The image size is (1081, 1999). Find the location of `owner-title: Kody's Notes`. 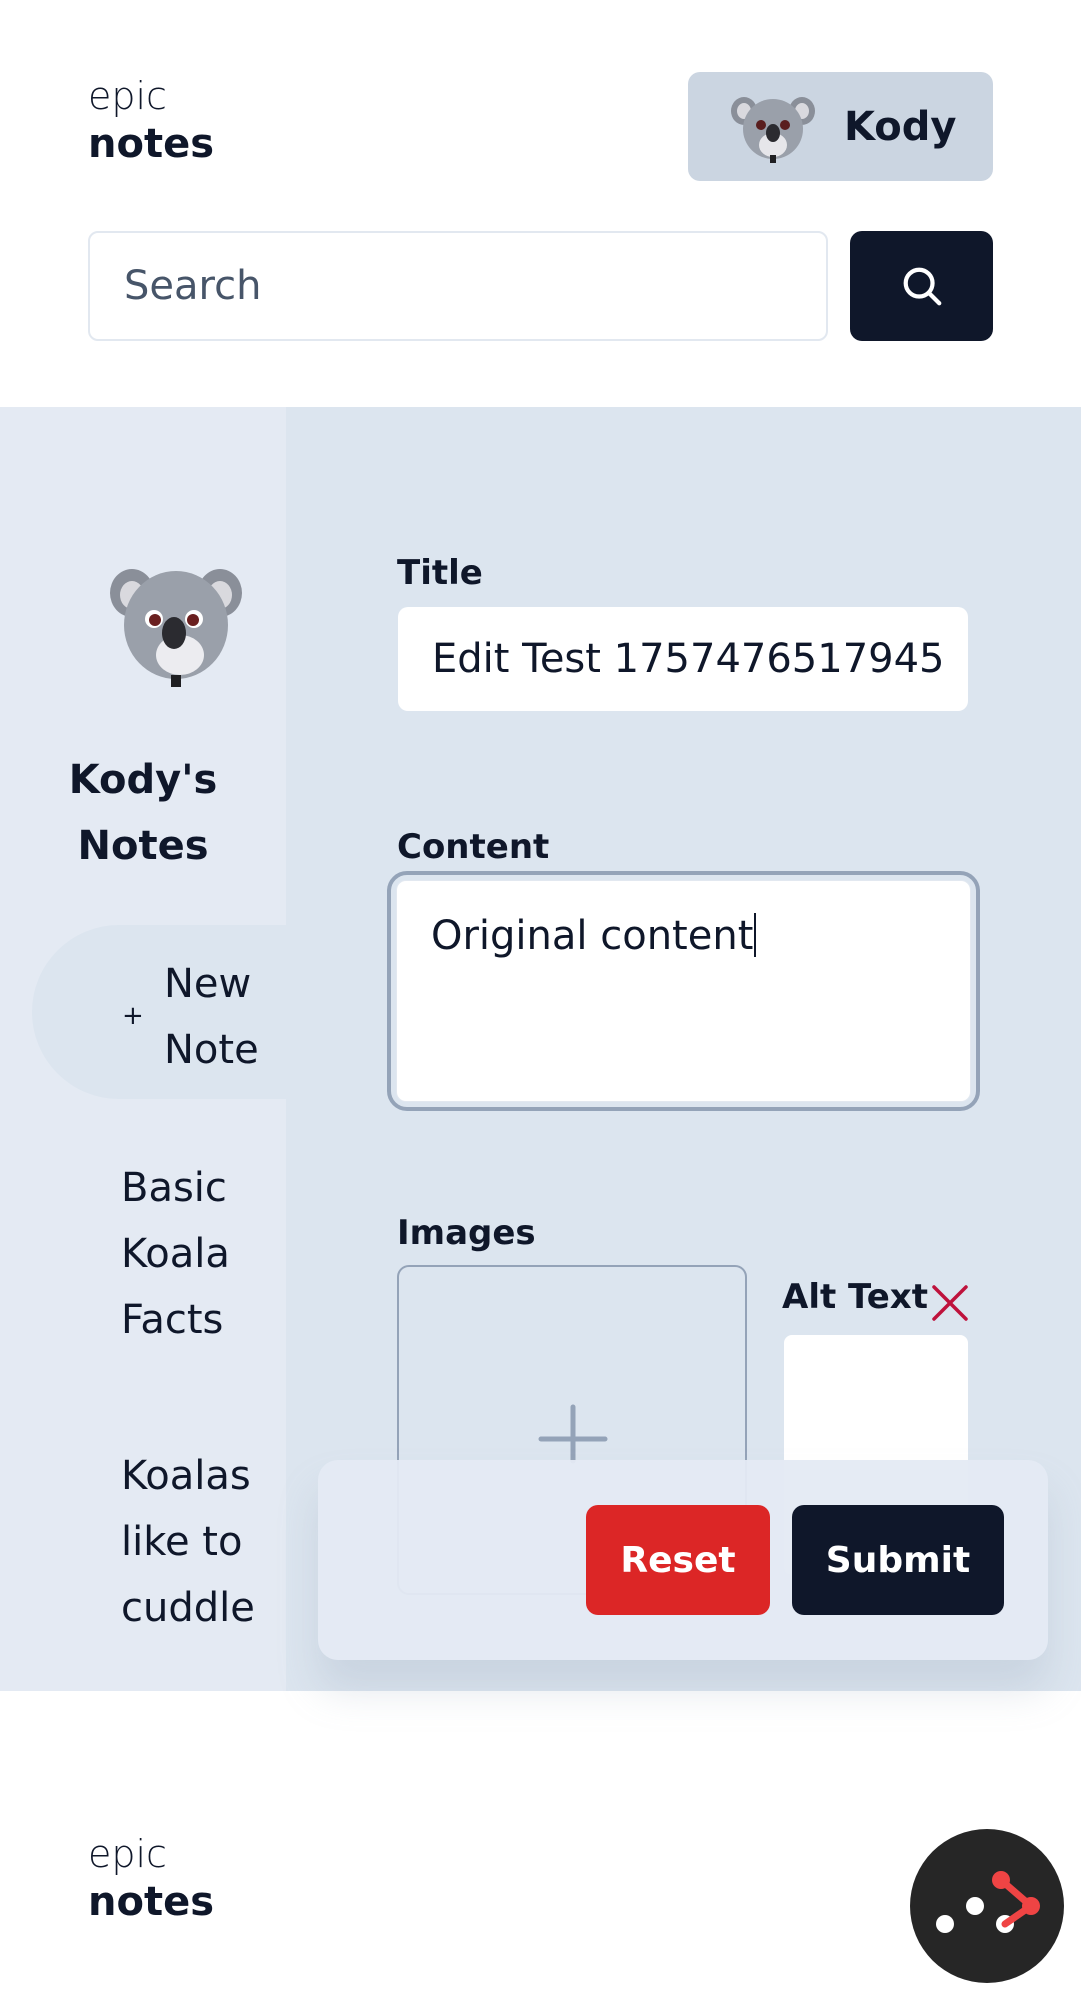

owner-title: Kody's Notes is located at coordinates (143, 813).